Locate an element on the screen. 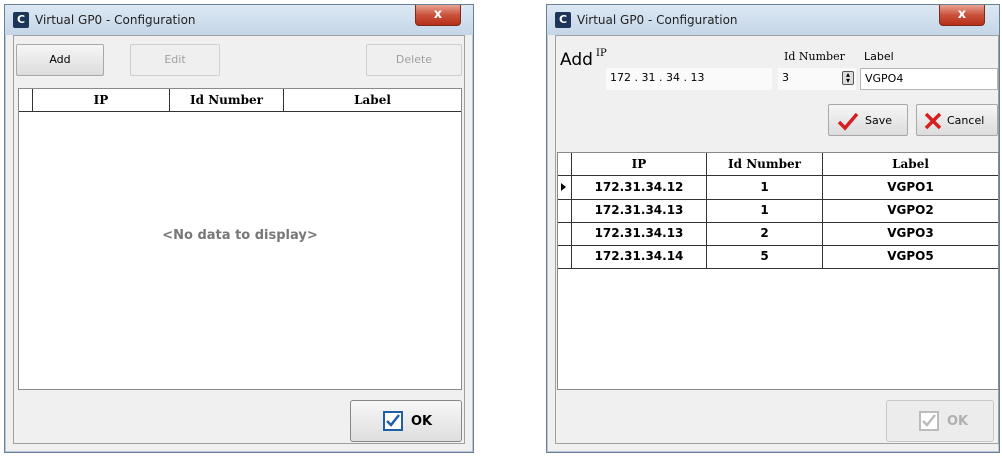 The height and width of the screenshot is (456, 1002). id-number-value: 3 is located at coordinates (785, 77).